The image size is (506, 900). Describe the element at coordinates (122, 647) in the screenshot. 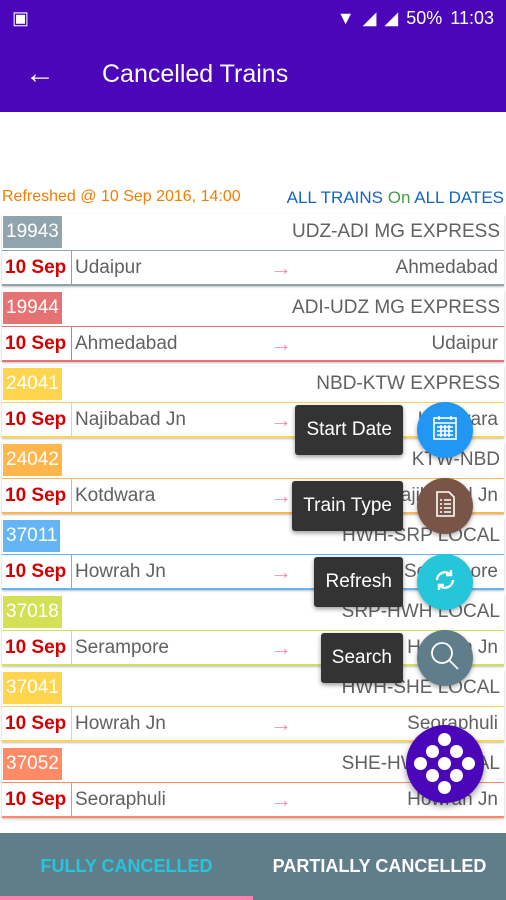

I see `train-from: Serampore` at that location.